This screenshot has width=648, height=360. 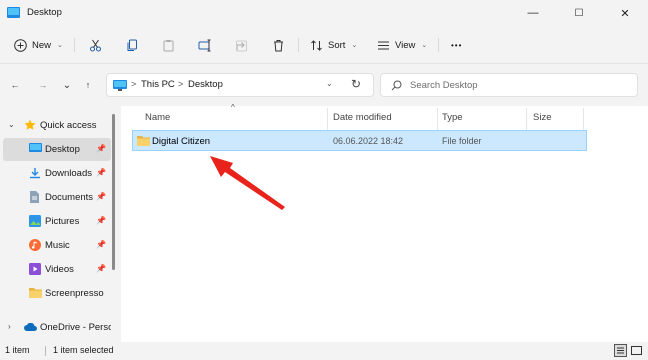 I want to click on sidebar-item-pictures: Pictures 📌, so click(x=57, y=221).